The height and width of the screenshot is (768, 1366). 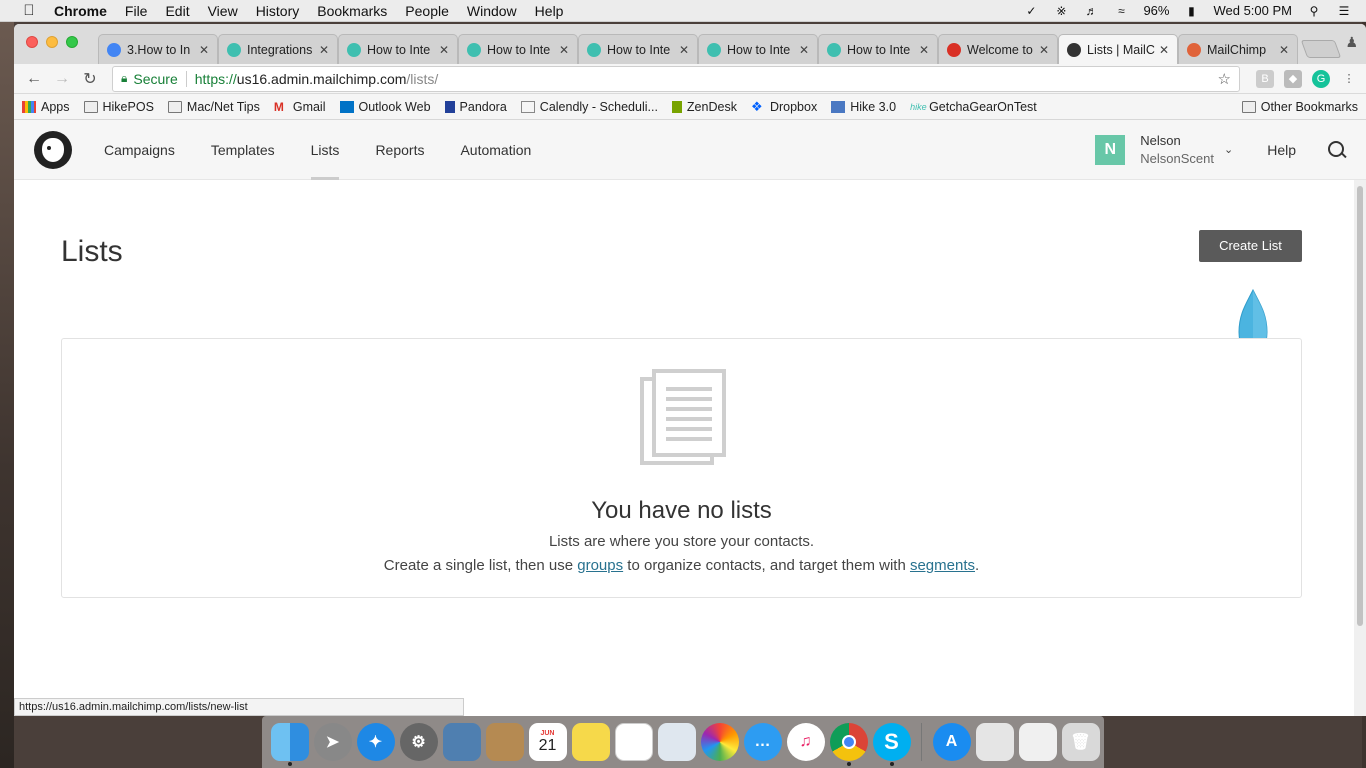 I want to click on bookmark-dropbox: ❖ Dropbox, so click(x=784, y=107).